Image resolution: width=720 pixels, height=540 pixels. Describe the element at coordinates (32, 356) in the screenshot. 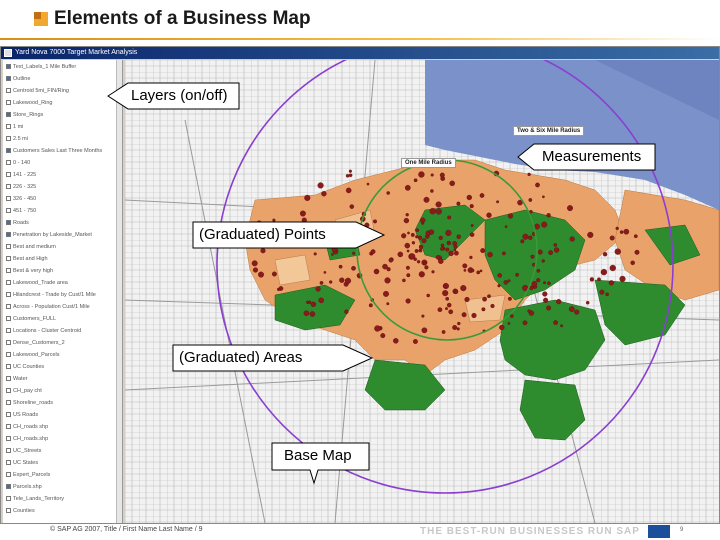

I see `legend-layer-item: Lakewood_Parcels` at that location.